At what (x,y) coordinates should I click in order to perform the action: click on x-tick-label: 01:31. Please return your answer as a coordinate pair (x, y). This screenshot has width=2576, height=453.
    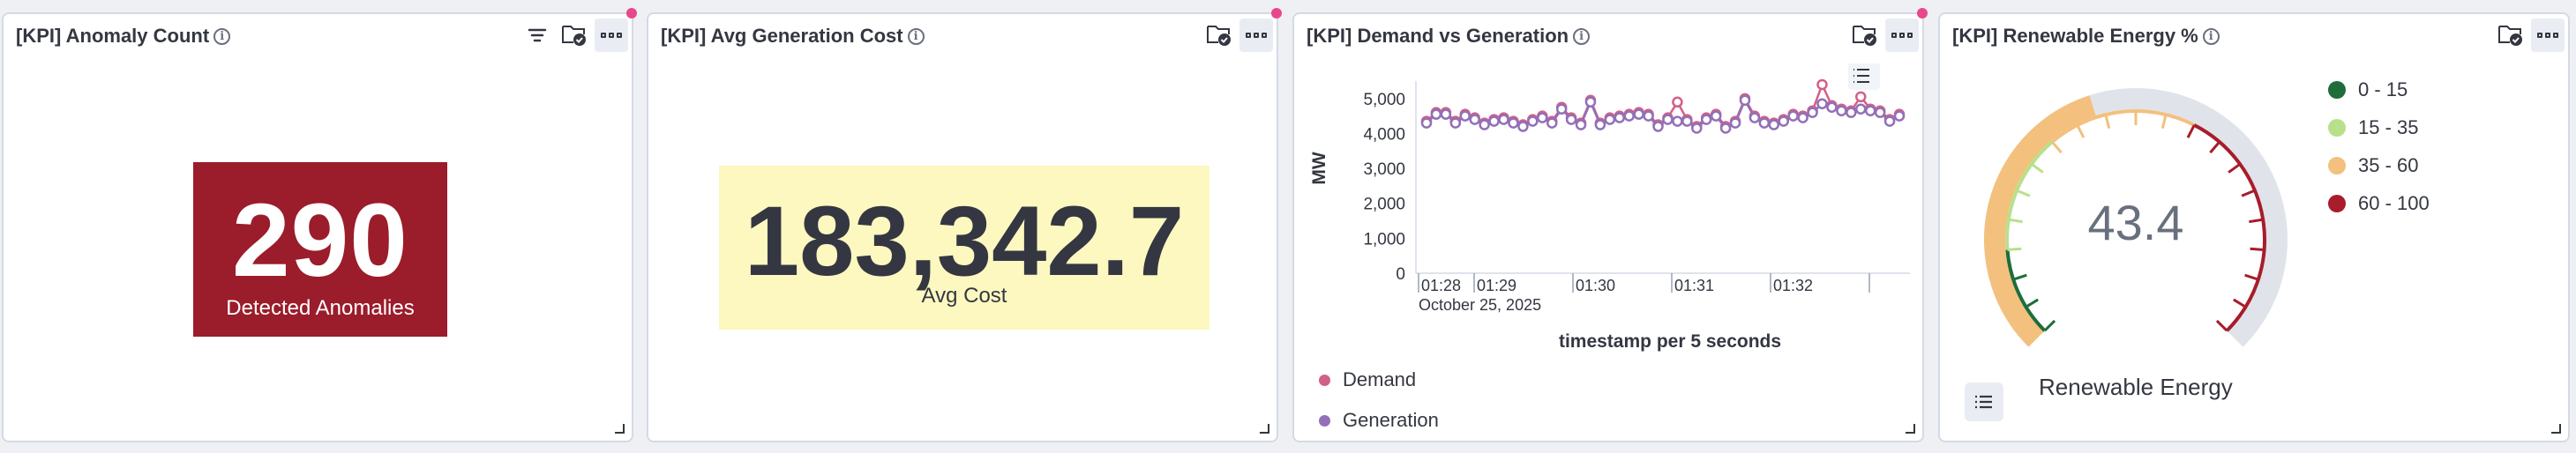
    Looking at the image, I should click on (1694, 285).